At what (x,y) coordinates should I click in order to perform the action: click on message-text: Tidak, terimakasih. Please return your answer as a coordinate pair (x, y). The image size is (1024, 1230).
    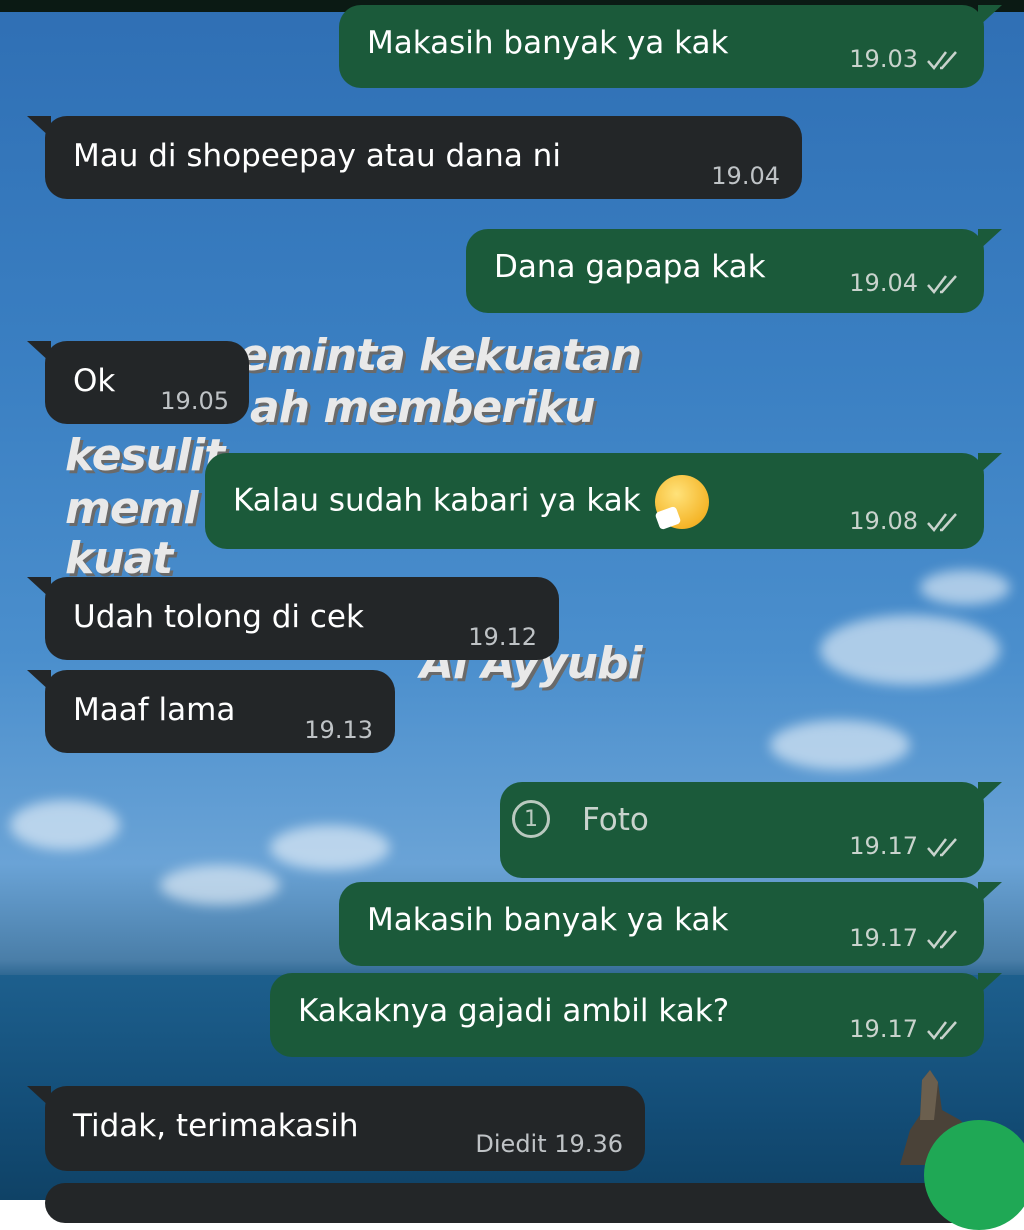
    Looking at the image, I should click on (216, 1126).